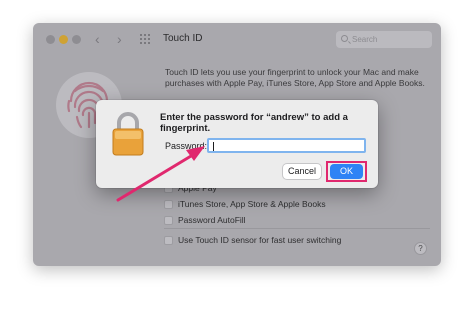  What do you see at coordinates (146, 39) in the screenshot?
I see `show-all-grid-icon` at bounding box center [146, 39].